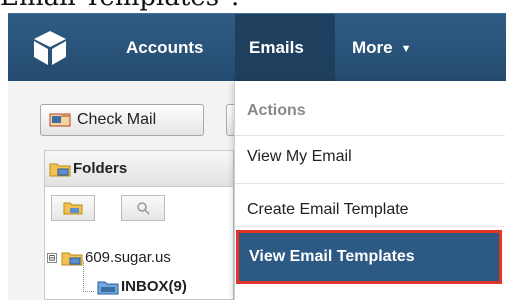  Describe the element at coordinates (143, 208) in the screenshot. I see `search-tab-icon` at that location.